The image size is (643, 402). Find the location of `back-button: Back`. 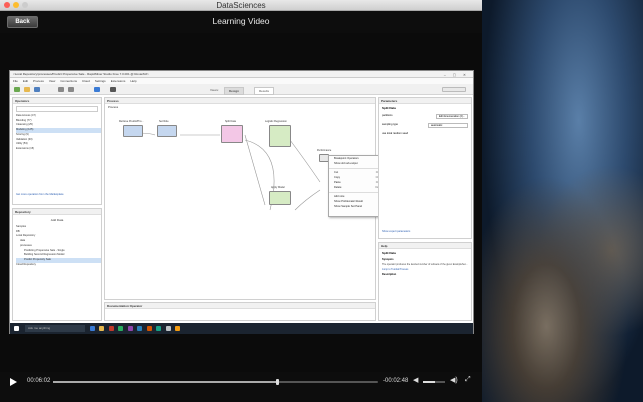

back-button: Back is located at coordinates (22, 22).